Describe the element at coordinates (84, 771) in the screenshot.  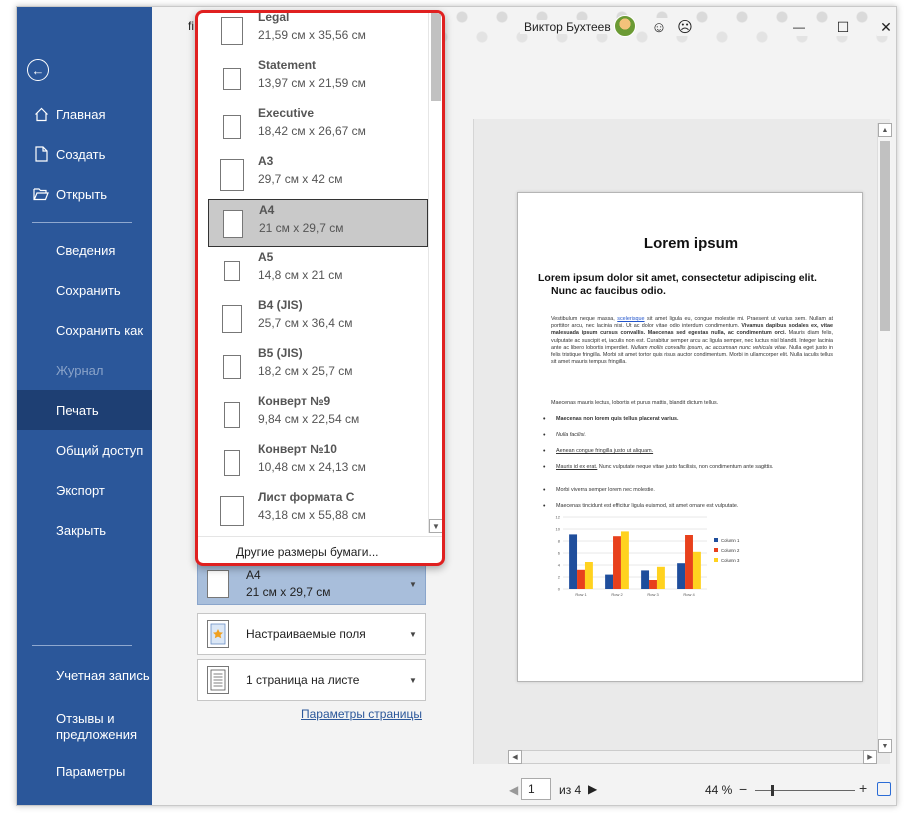
I see `sidebar-item-options: Параметры` at that location.